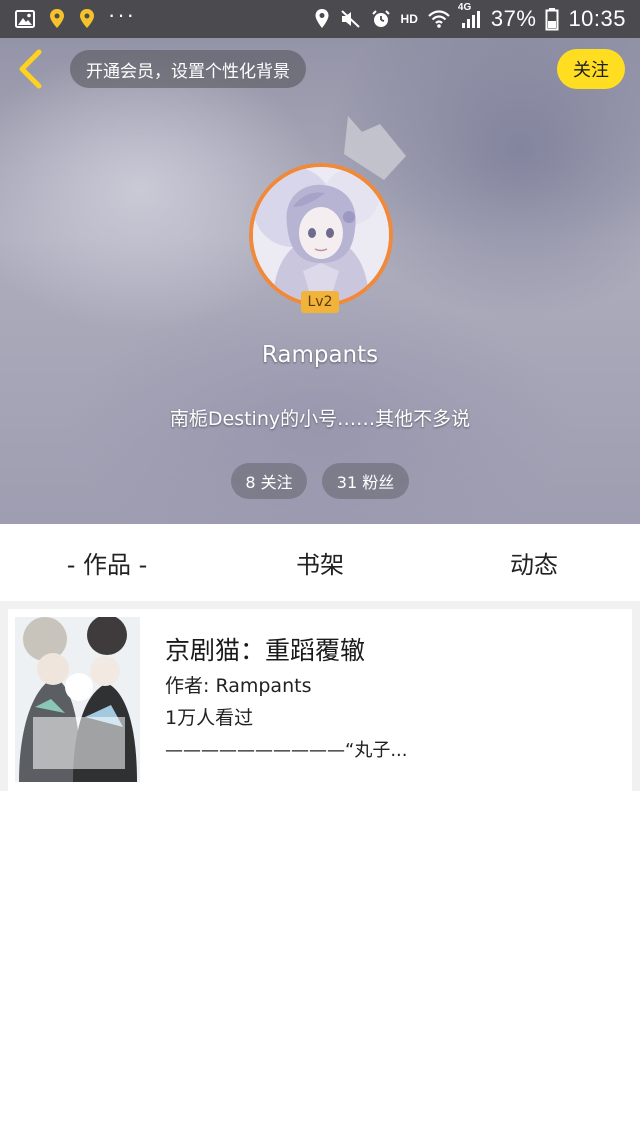 This screenshot has width=640, height=1138. I want to click on profile-tabs: - 作品 - 书架 动态, so click(320, 562).